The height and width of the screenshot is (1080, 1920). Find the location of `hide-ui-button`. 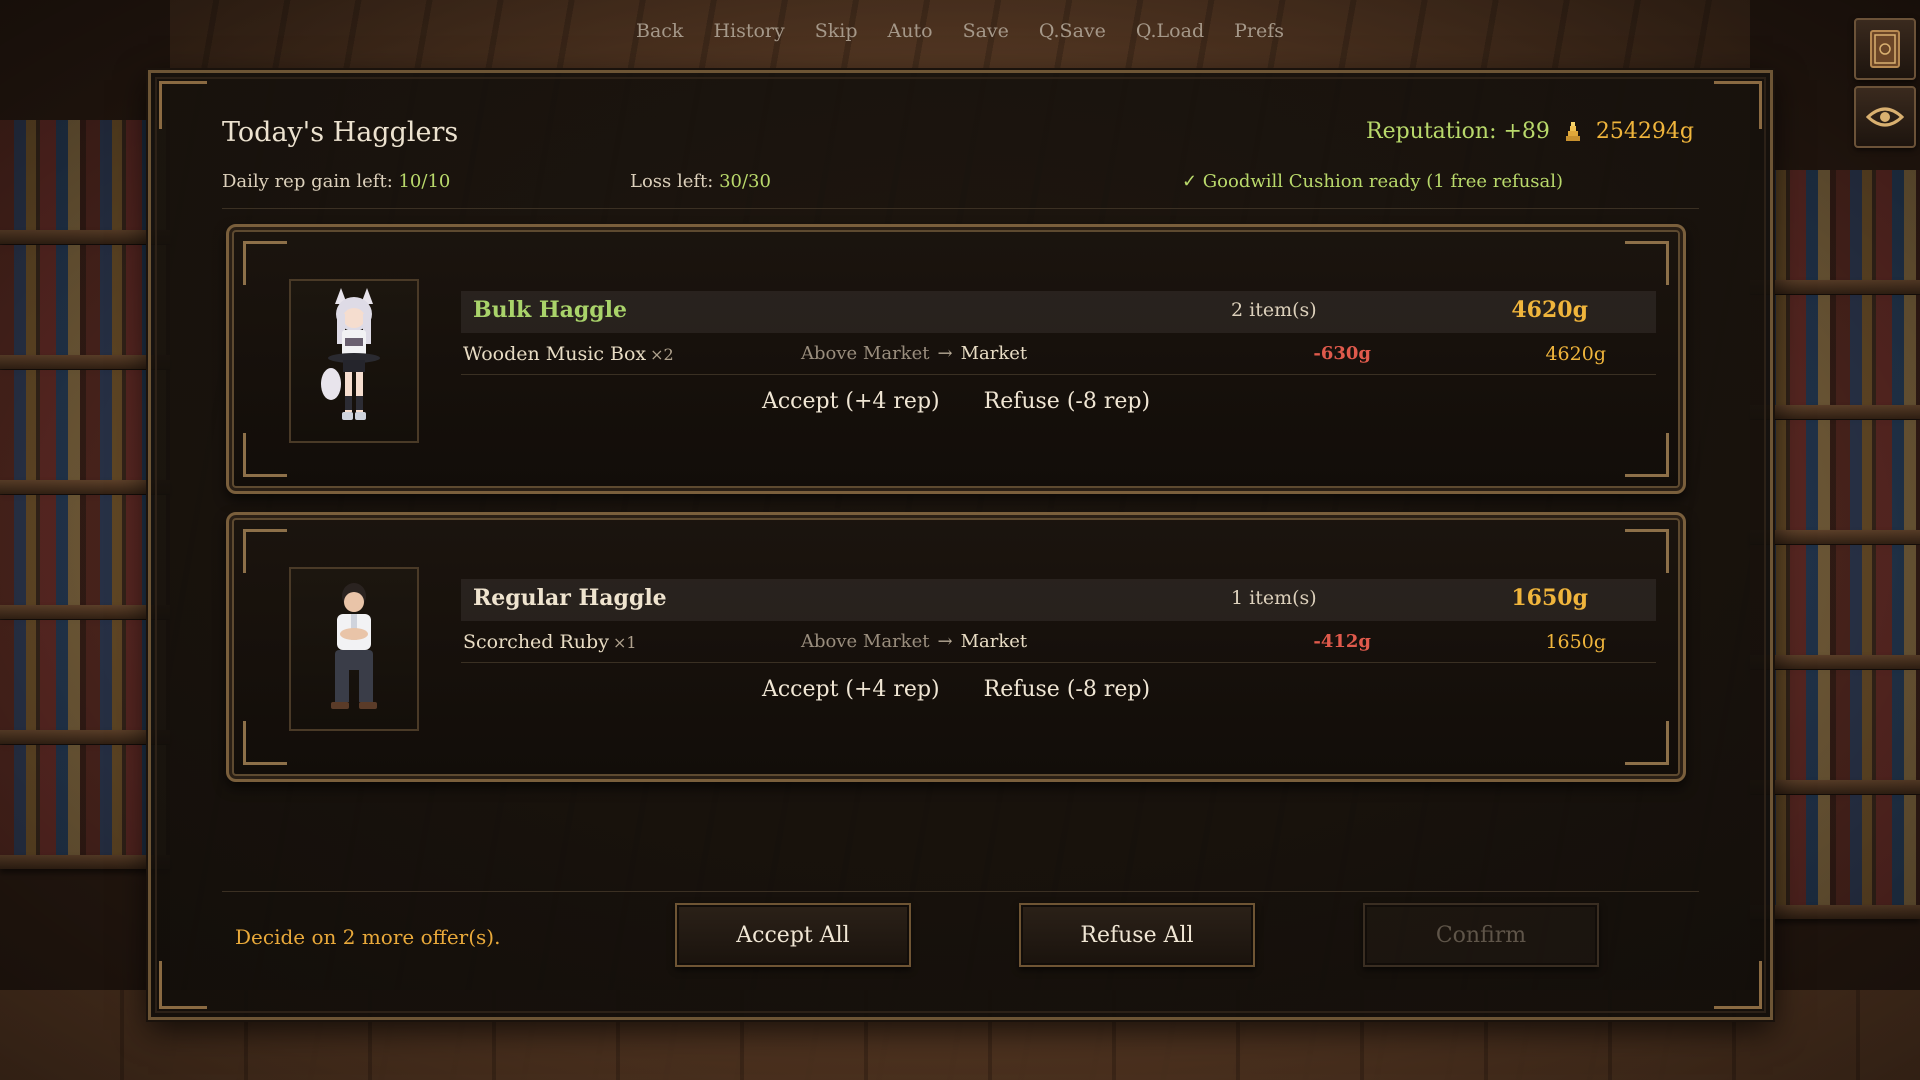

hide-ui-button is located at coordinates (1885, 117).